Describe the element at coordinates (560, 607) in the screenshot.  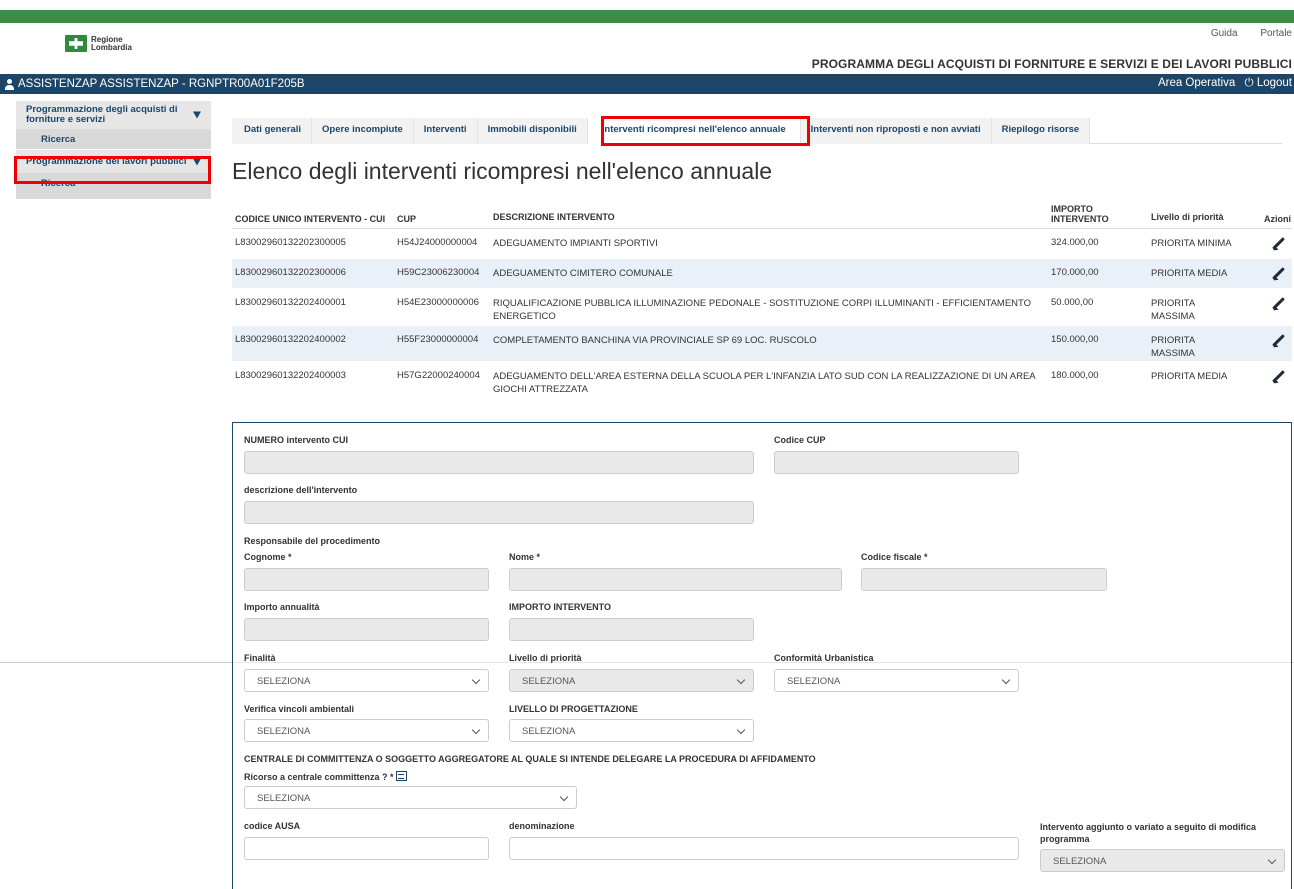
I see `label-importo-intervento: IMPORTO INTERVENTO` at that location.